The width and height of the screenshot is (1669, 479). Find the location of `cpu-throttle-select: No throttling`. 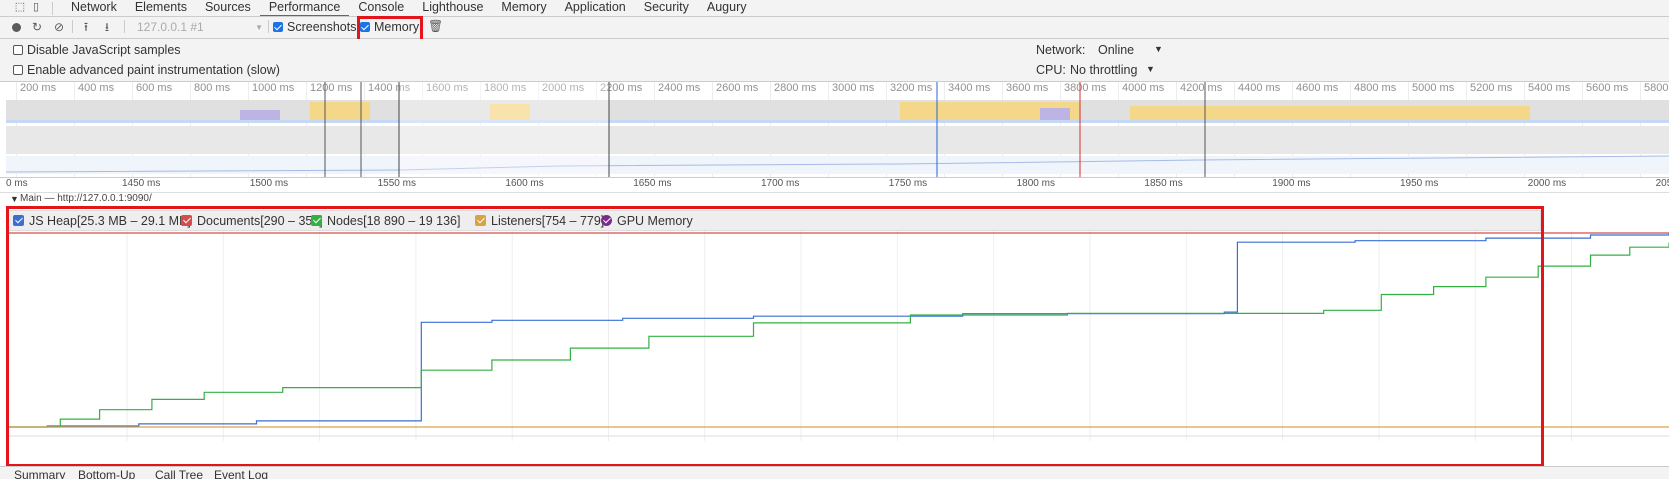

cpu-throttle-select: No throttling is located at coordinates (1107, 70).